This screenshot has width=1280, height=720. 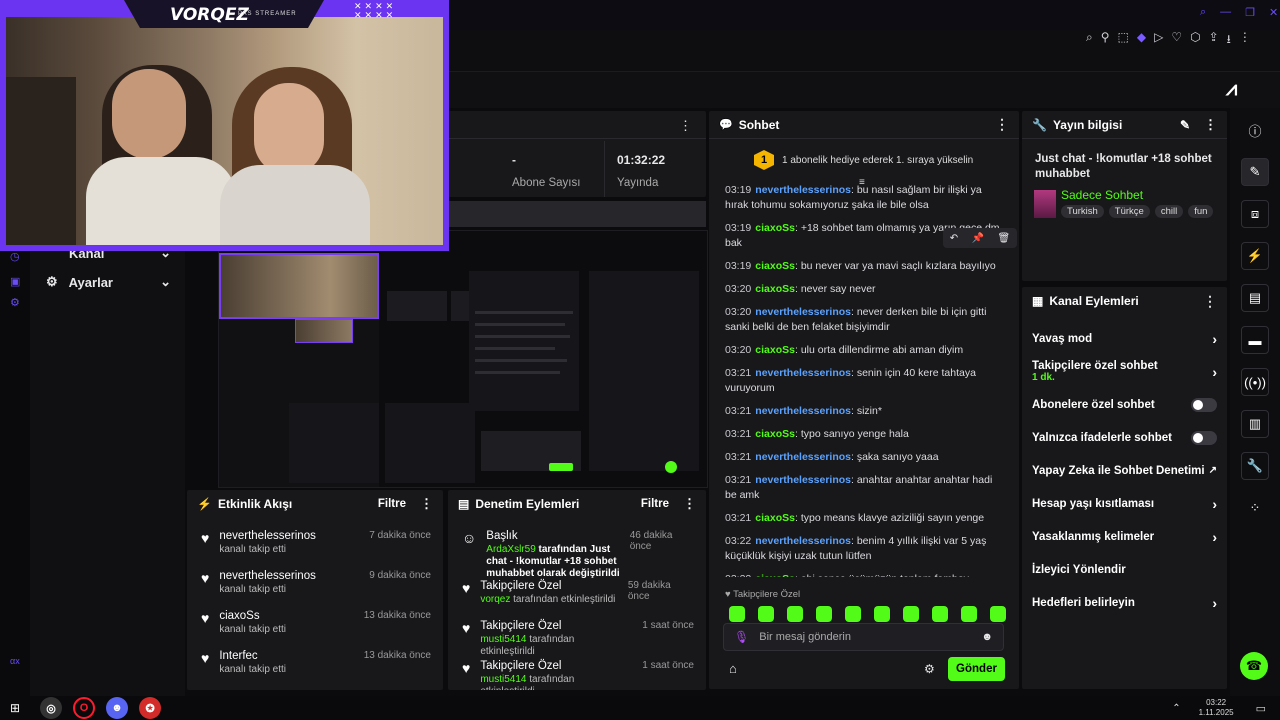 I want to click on kick-logo-icon: ⩘, so click(x=1238, y=90).